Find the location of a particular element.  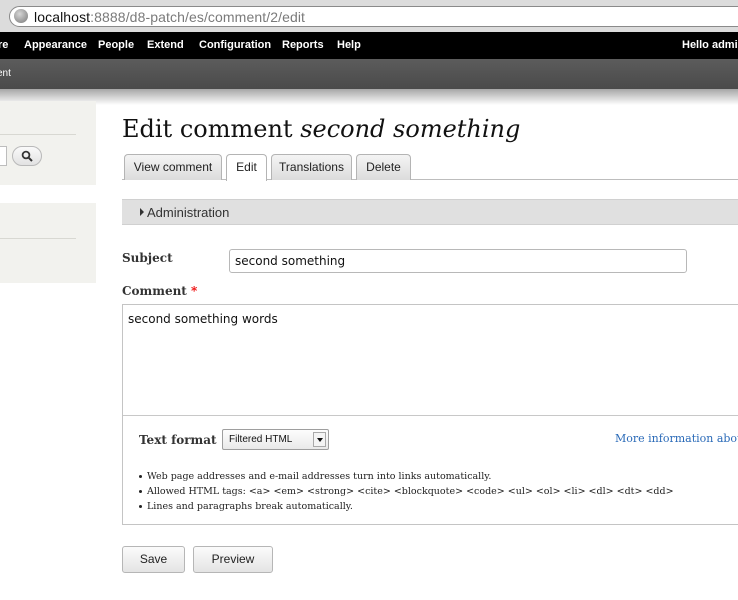

page-title: Edit comment second something is located at coordinates (321, 129).